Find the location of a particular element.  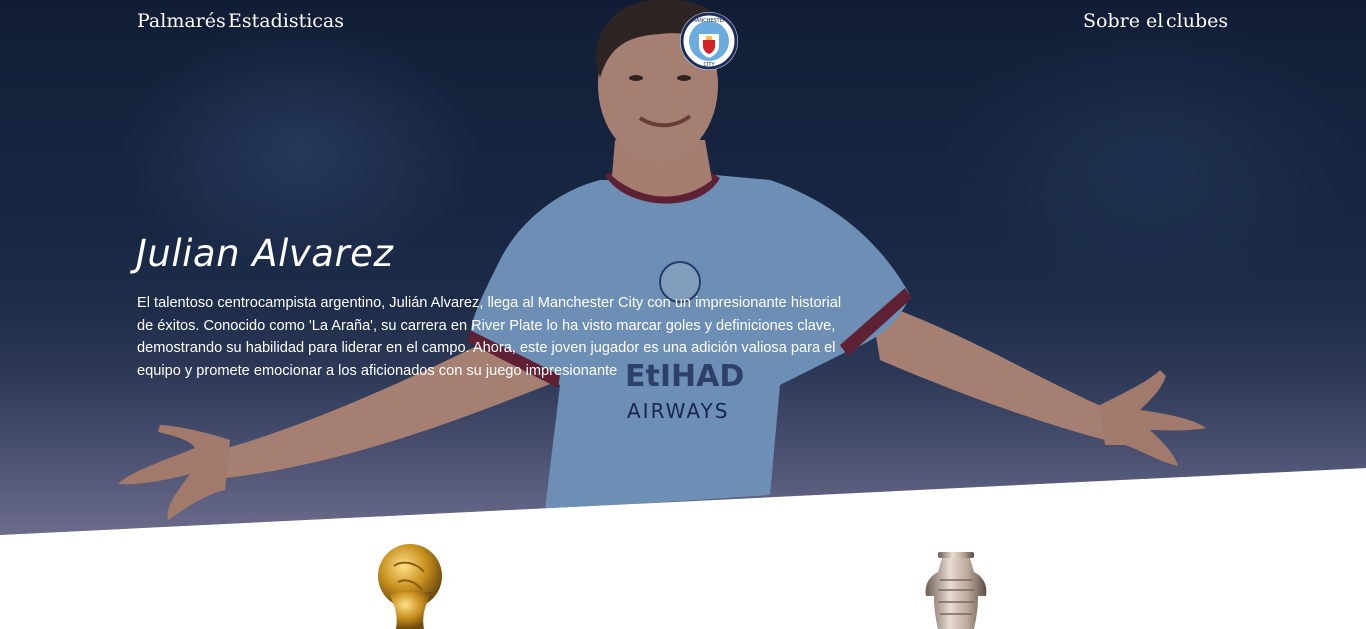

manchester-city-crest-logo: MANCHESTER CITY is located at coordinates (709, 41).